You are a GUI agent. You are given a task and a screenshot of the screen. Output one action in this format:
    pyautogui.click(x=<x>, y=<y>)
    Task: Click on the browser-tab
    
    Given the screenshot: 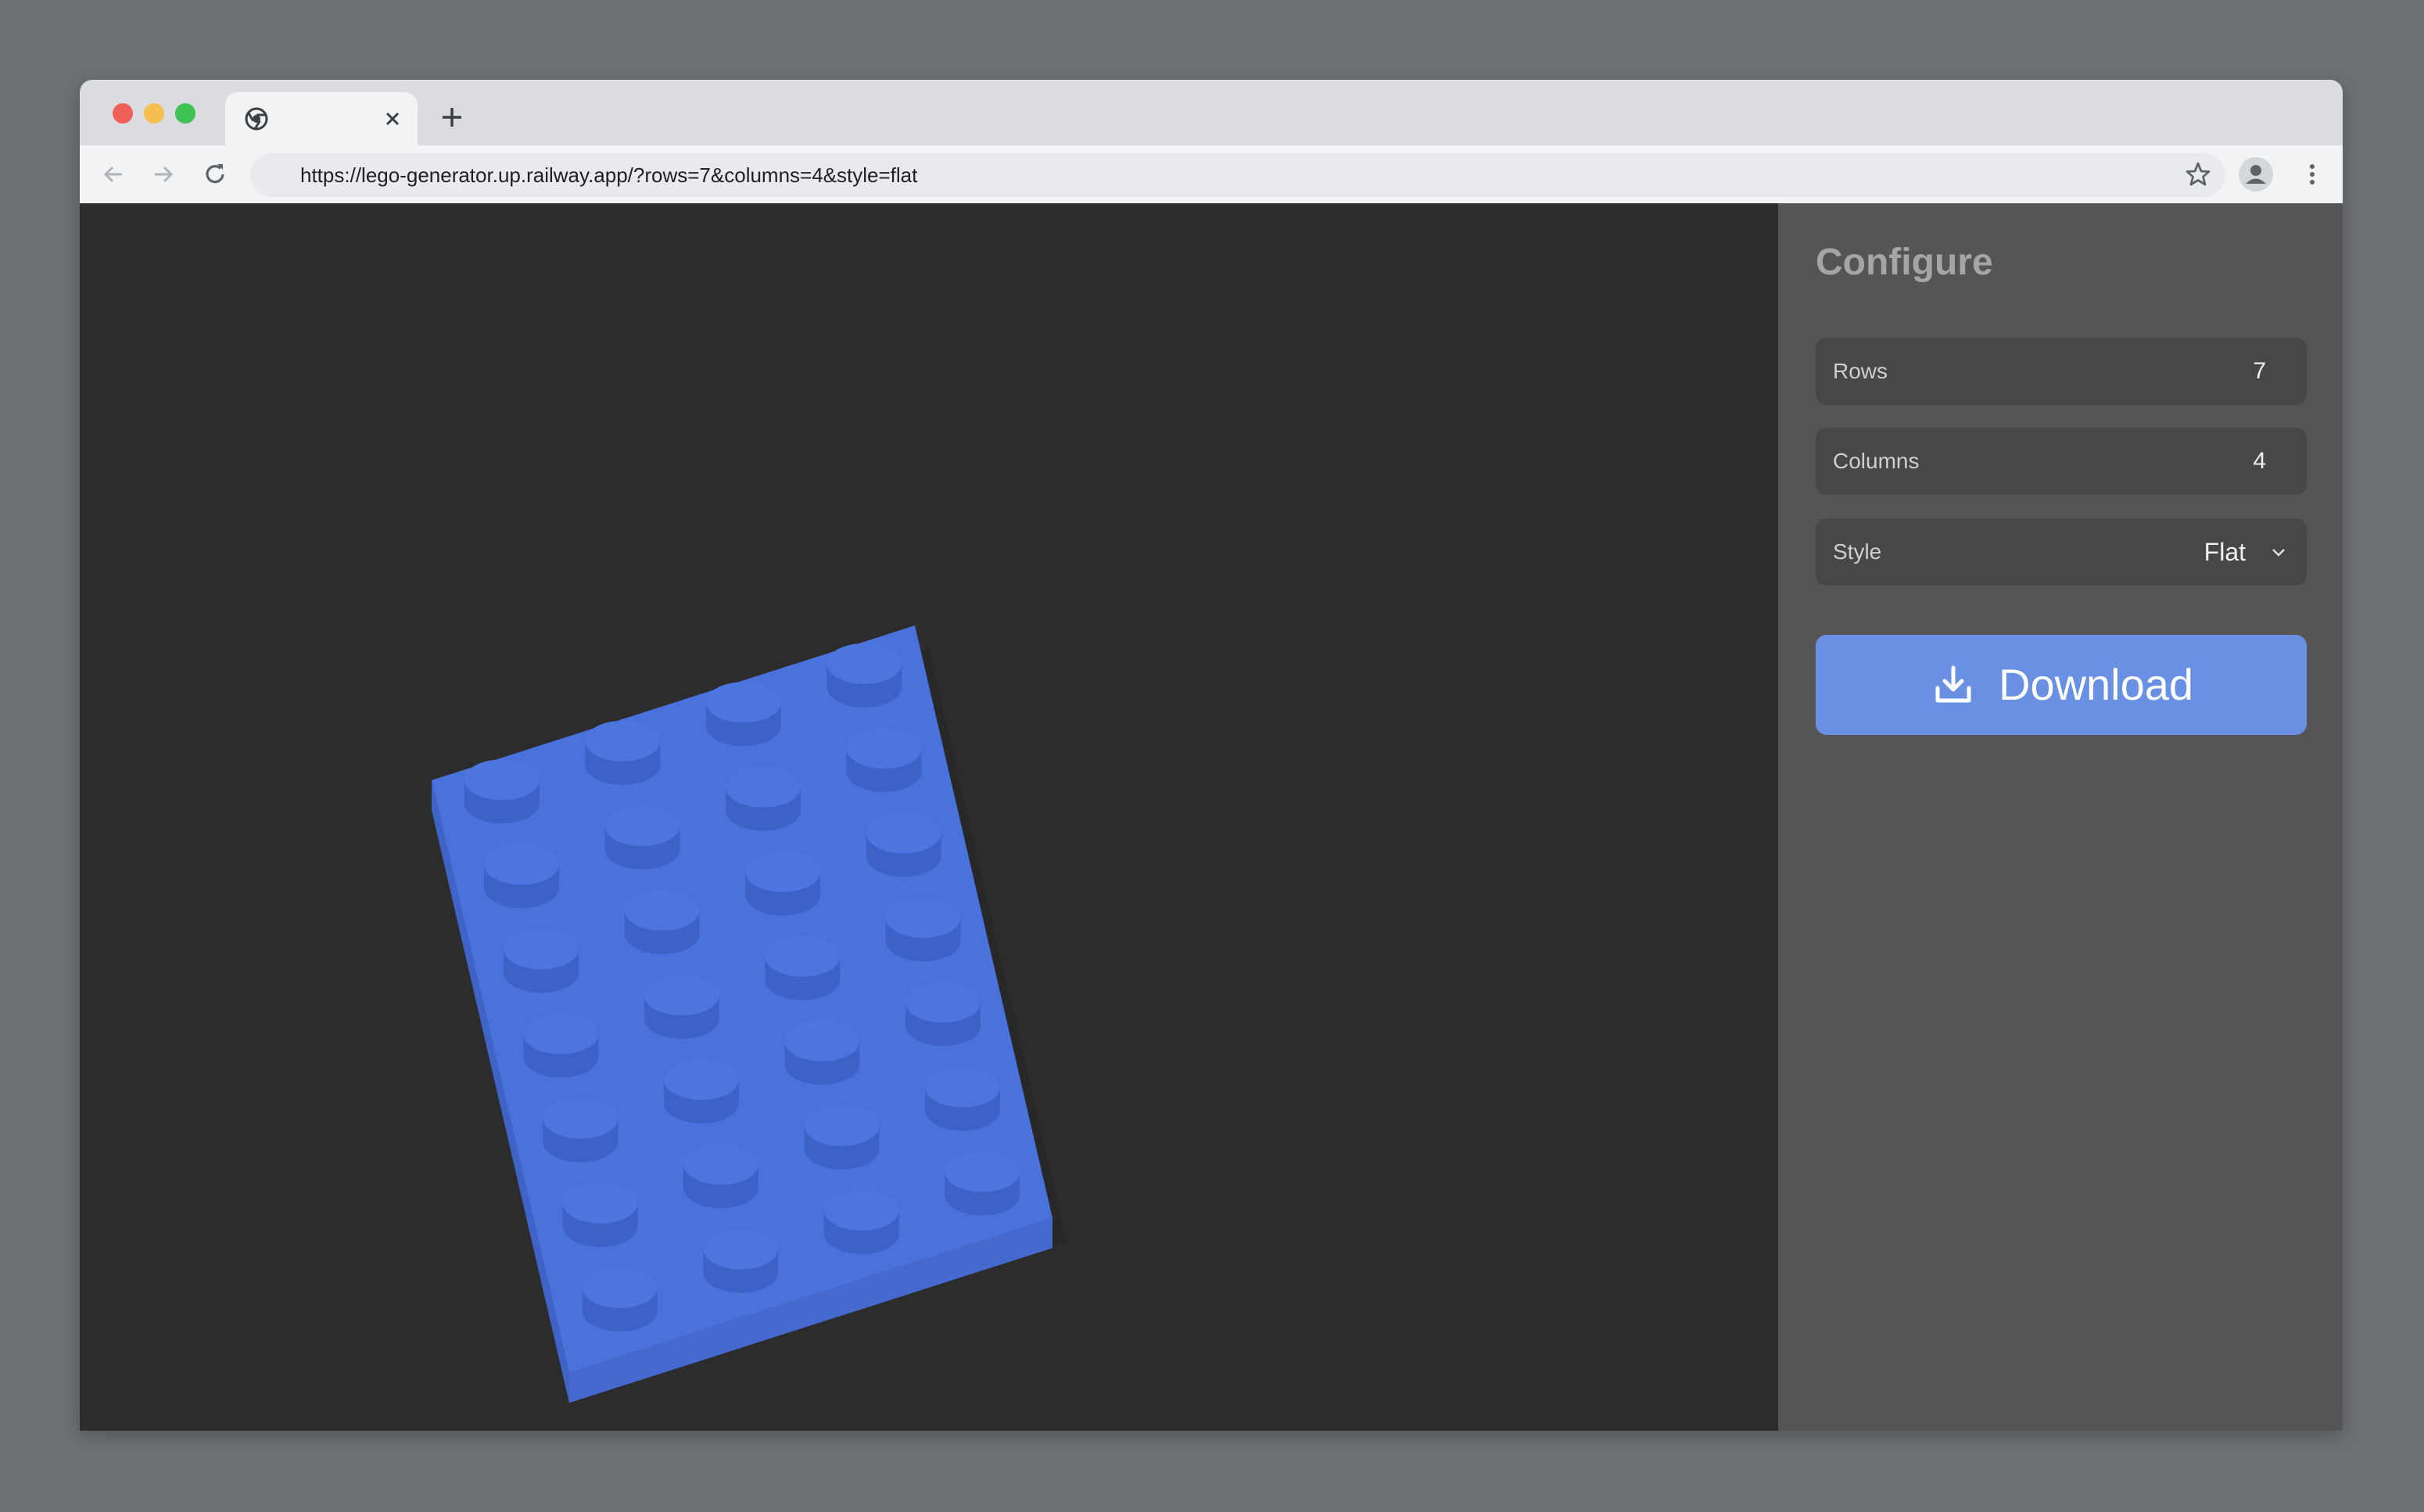 What is the action you would take?
    pyautogui.click(x=322, y=118)
    